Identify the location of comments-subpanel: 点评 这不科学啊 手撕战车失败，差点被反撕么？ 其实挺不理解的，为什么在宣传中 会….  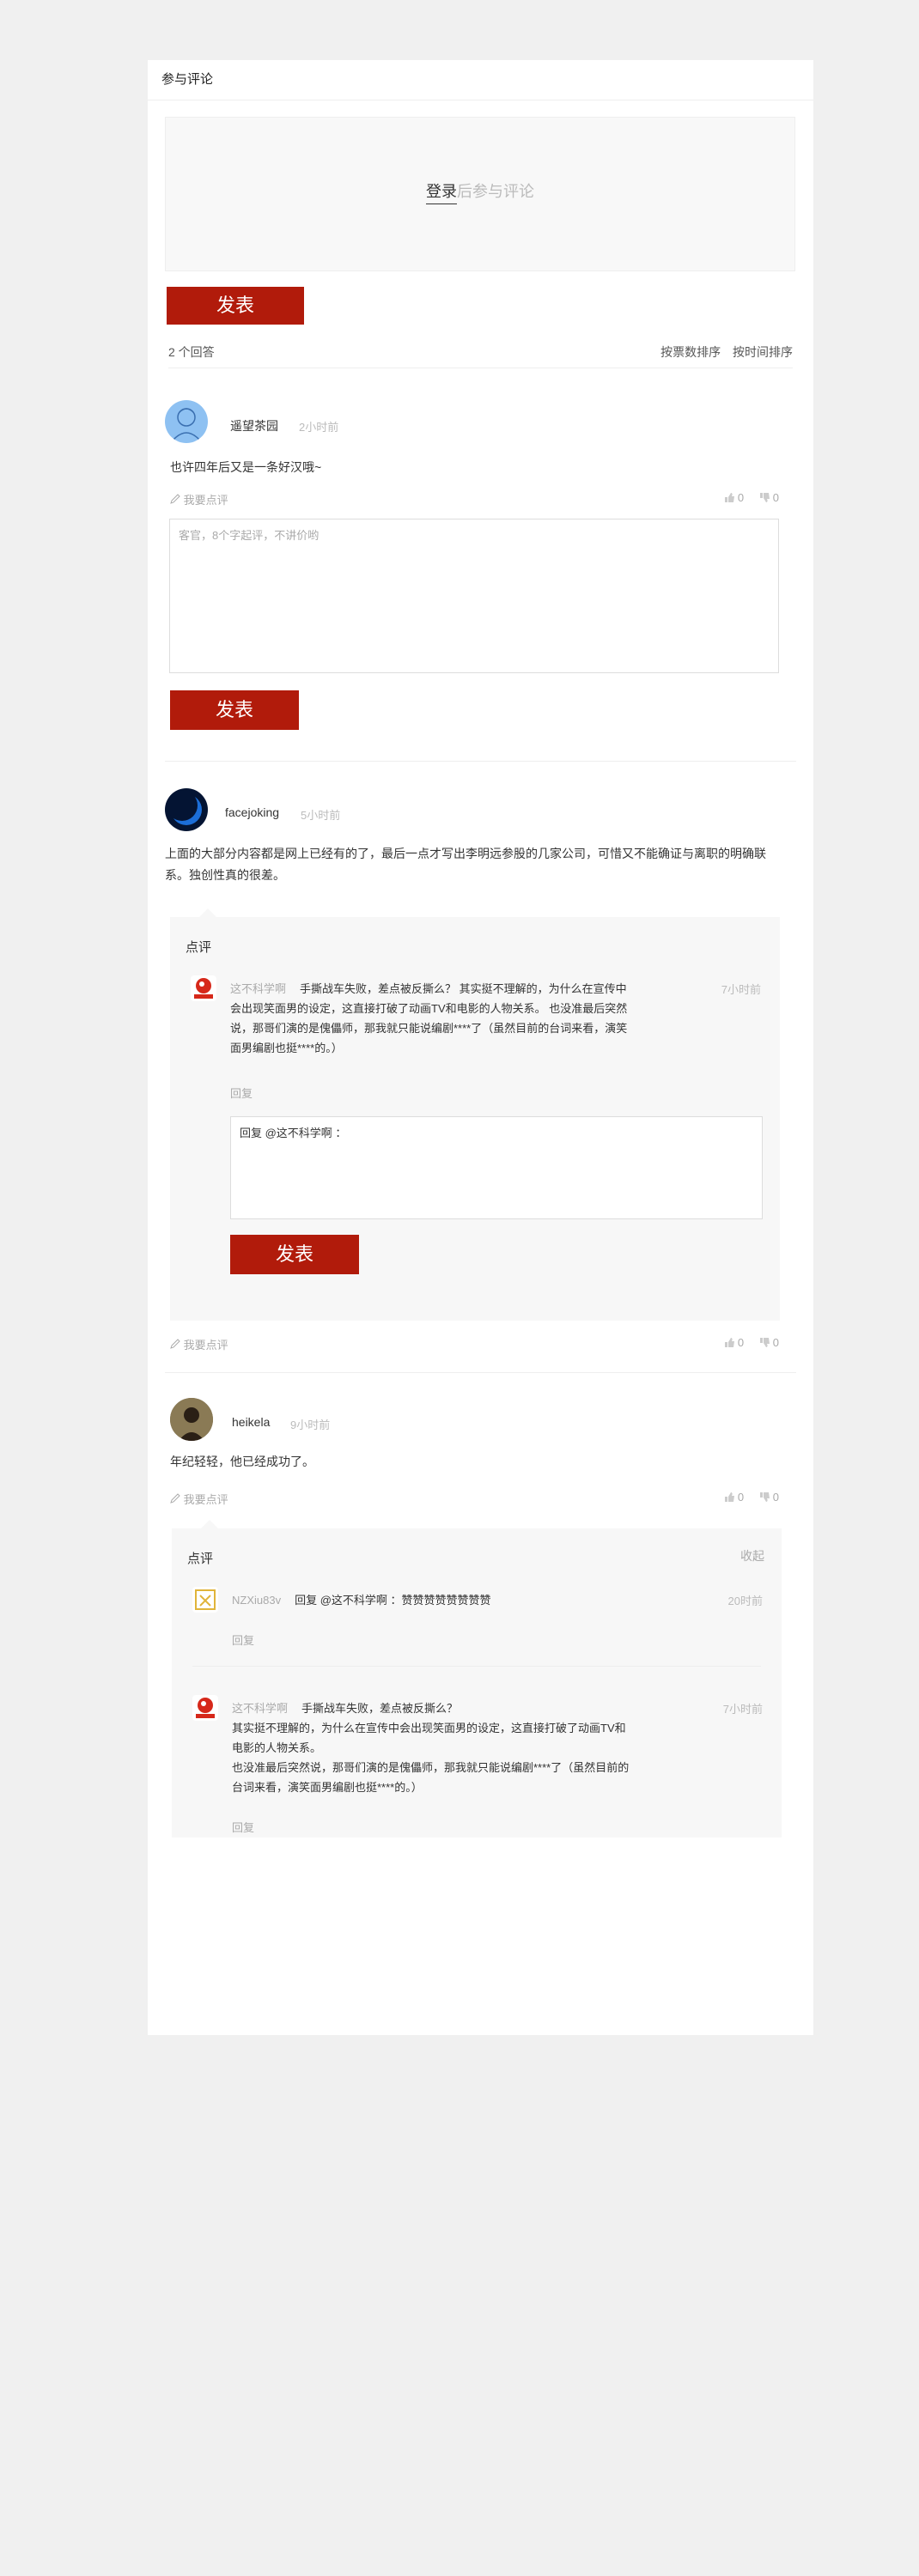
(475, 1114).